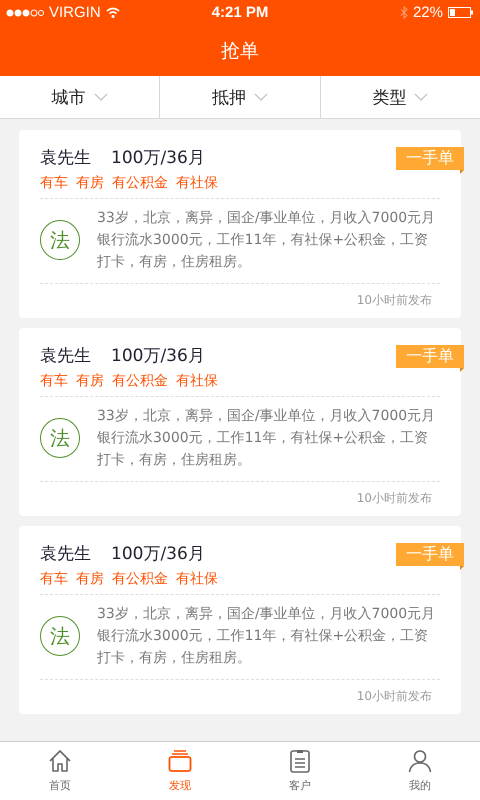 This screenshot has width=480, height=800. Describe the element at coordinates (427, 12) in the screenshot. I see `battery-percent: 22%` at that location.